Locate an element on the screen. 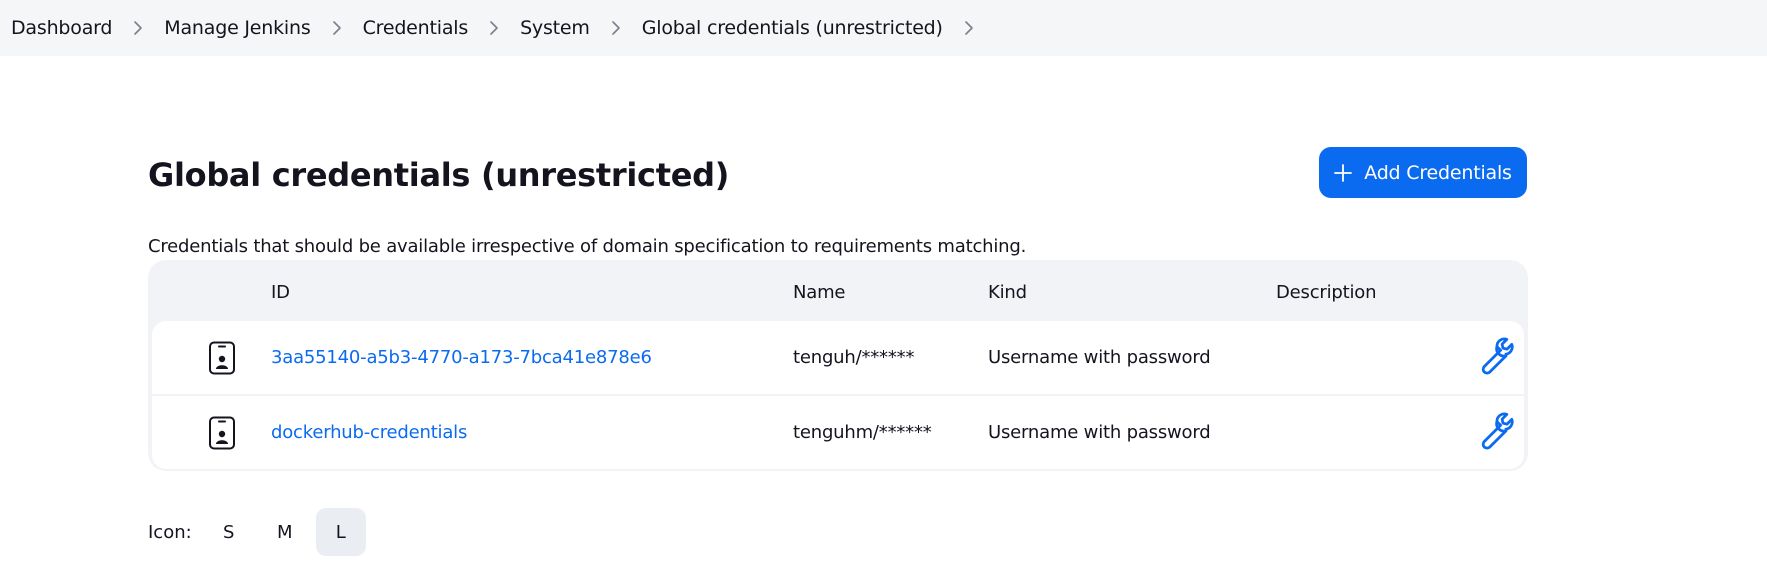 The height and width of the screenshot is (574, 1767). icon-size-medium: M is located at coordinates (285, 532).